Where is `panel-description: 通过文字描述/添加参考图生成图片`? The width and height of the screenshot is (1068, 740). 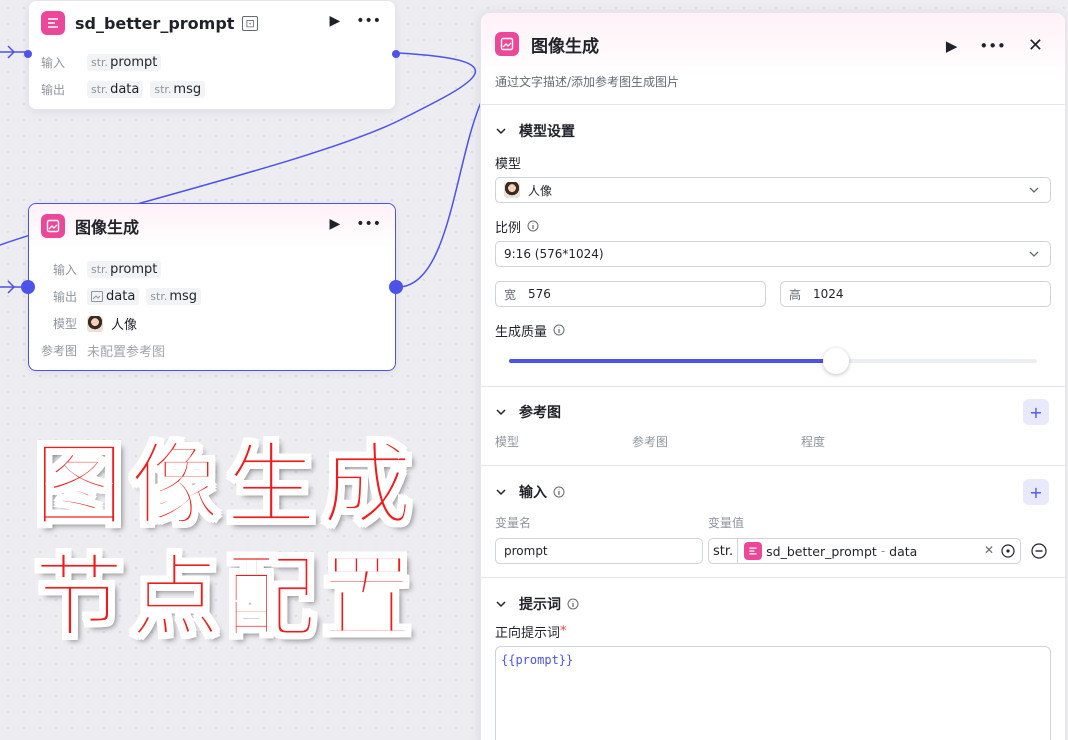 panel-description: 通过文字描述/添加参考图生成图片 is located at coordinates (587, 82).